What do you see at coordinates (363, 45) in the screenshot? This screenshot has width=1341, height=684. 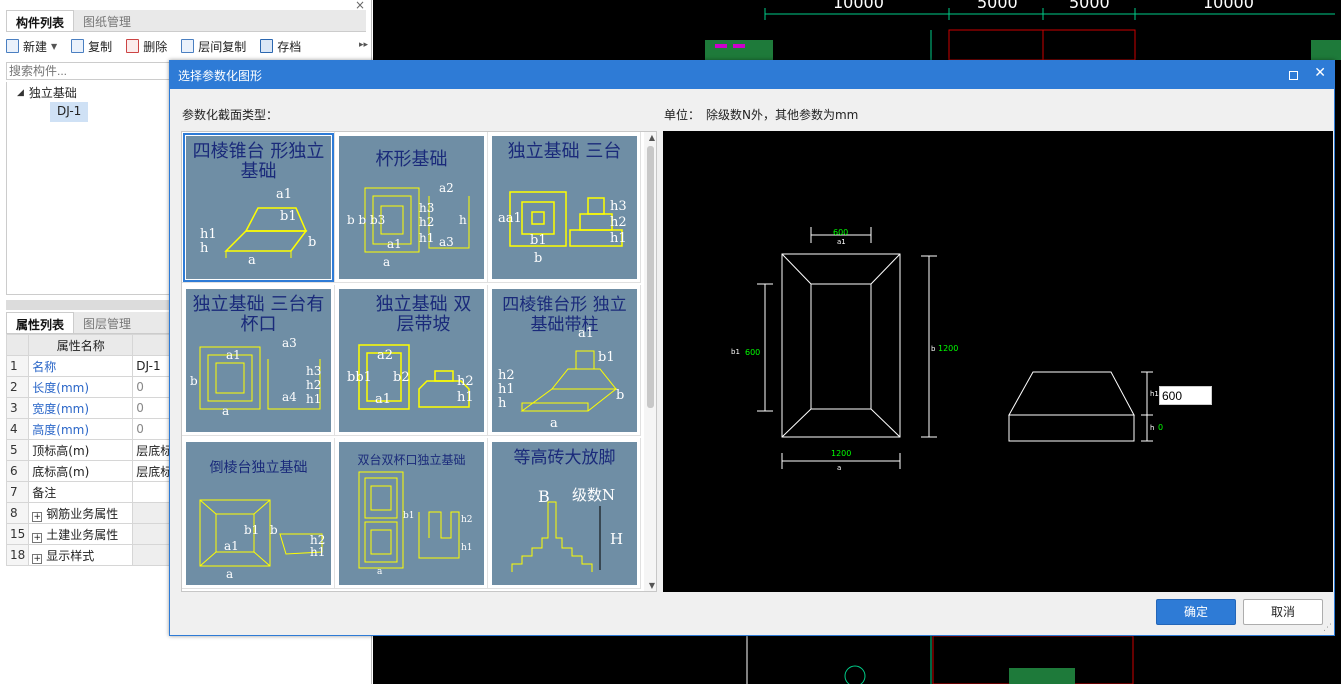 I see `more-icon: ▸▸` at bounding box center [363, 45].